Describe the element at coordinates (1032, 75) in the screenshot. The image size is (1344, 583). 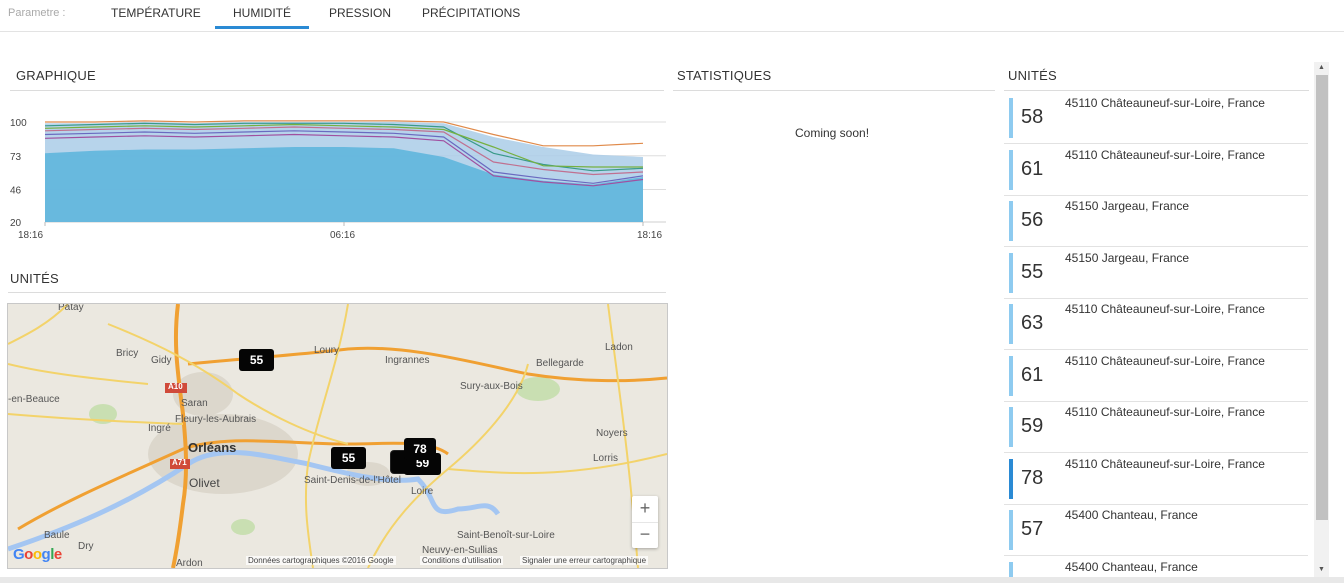
I see `units-section-title: UNITÉS` at that location.